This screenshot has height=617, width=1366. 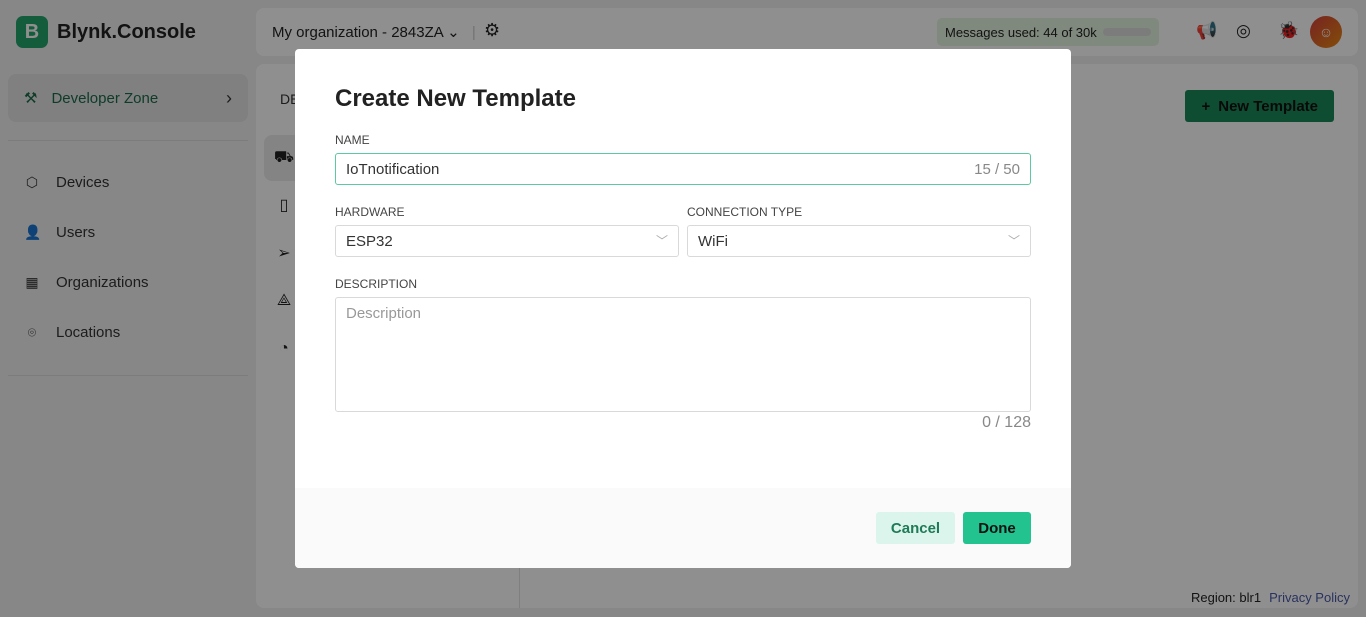 I want to click on hardware-value: ESP32, so click(x=369, y=241).